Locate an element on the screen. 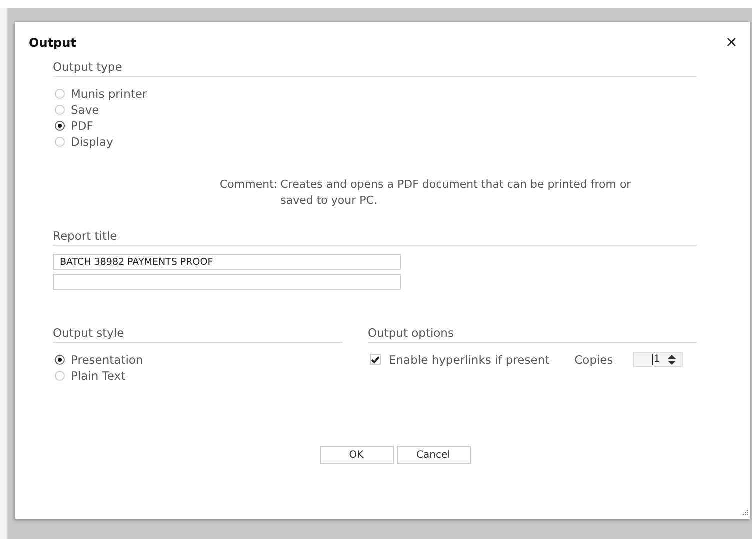  section-heading: Output style is located at coordinates (198, 334).